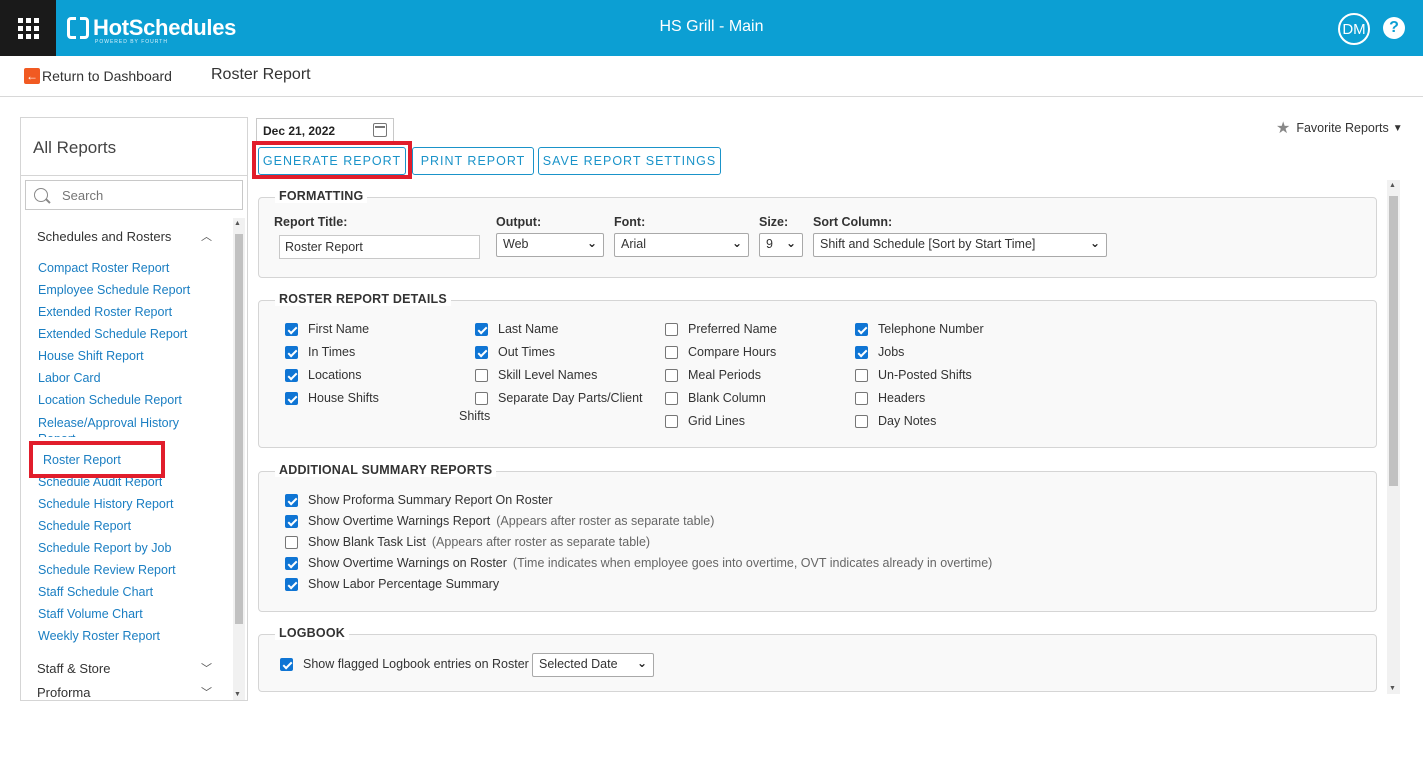  Describe the element at coordinates (593, 665) in the screenshot. I see `logbook-date-select: Selected Date ⌄` at that location.